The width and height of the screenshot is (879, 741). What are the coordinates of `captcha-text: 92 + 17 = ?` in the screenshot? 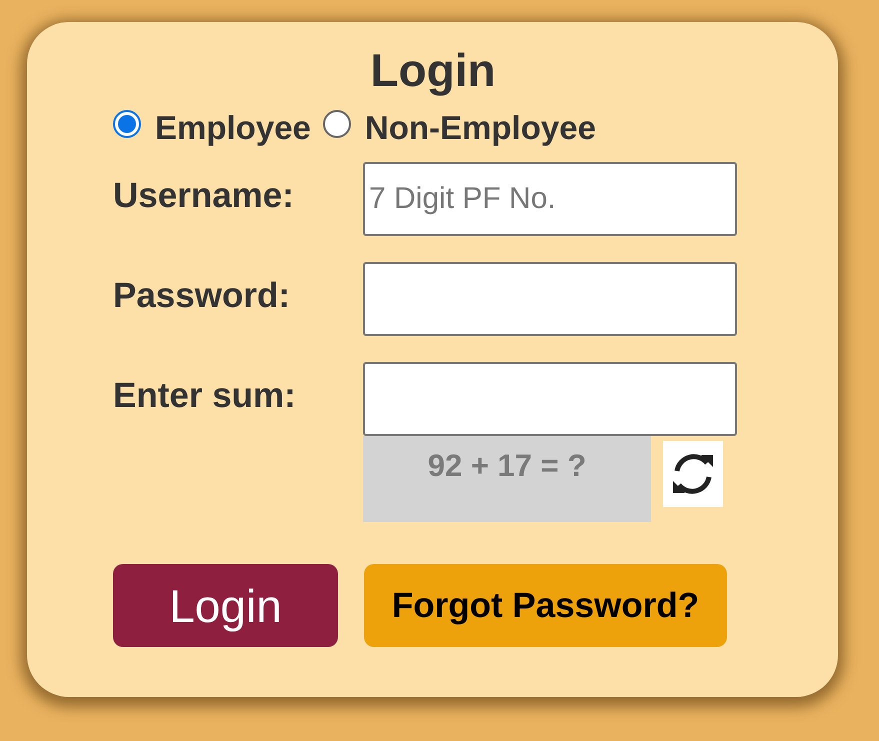 It's located at (507, 479).